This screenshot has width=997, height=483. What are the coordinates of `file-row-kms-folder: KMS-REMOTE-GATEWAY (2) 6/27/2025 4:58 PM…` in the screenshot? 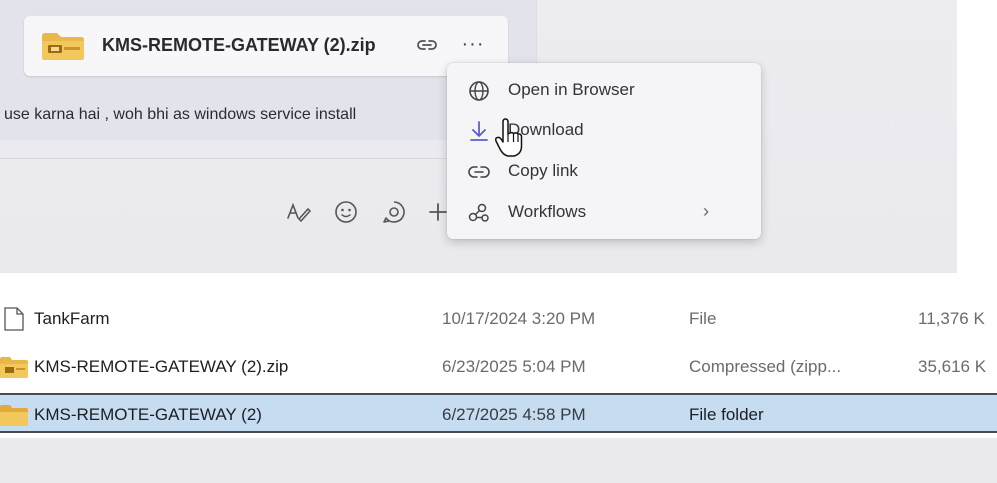 It's located at (498, 413).